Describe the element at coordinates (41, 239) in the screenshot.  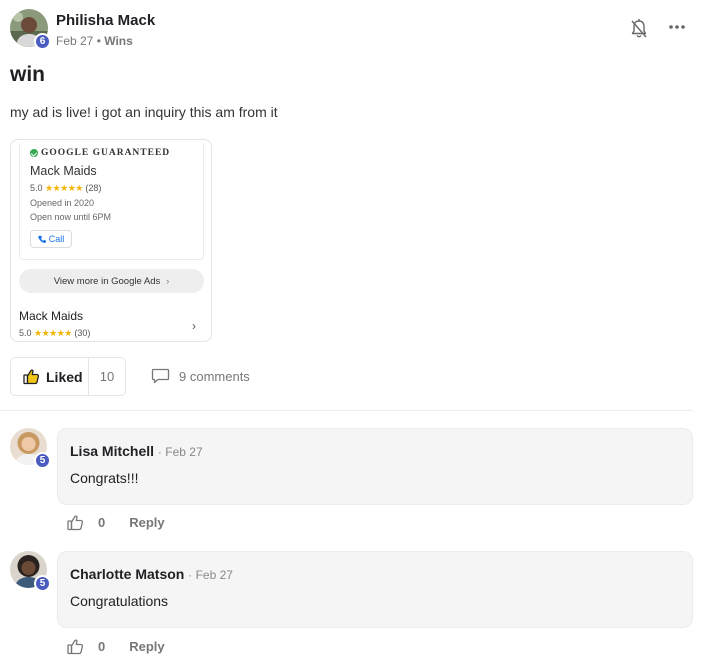
I see `phone-icon` at that location.